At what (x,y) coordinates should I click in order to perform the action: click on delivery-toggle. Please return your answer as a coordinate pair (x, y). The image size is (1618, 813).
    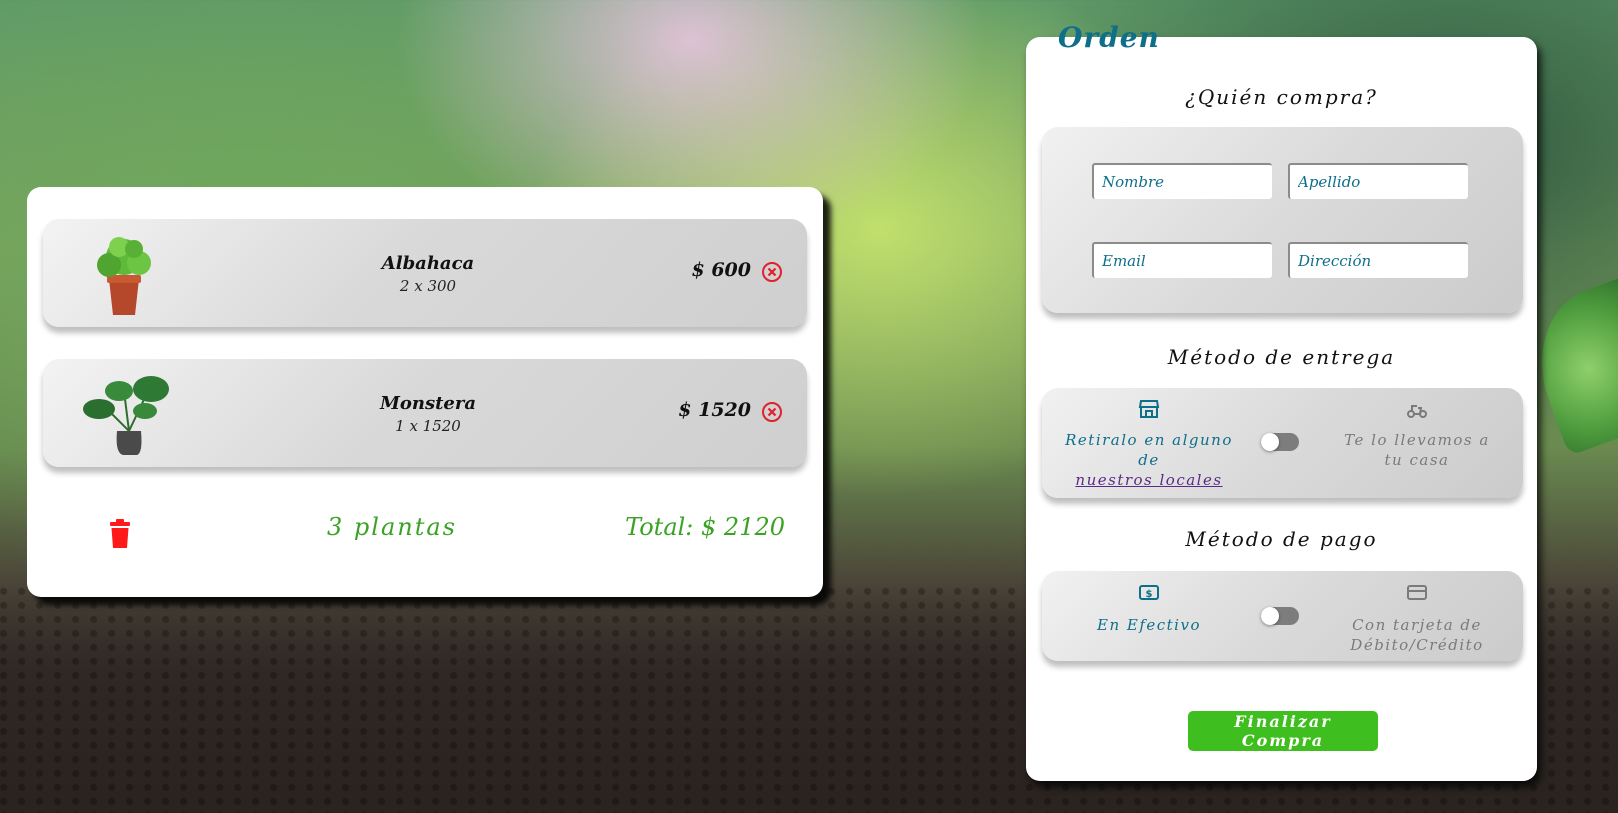
    Looking at the image, I should click on (1280, 442).